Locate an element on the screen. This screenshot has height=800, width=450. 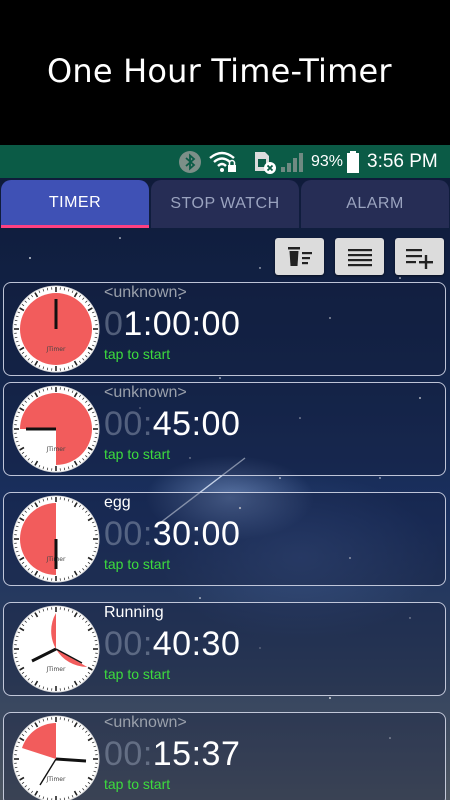
wifi-lock-icon is located at coordinates (223, 161).